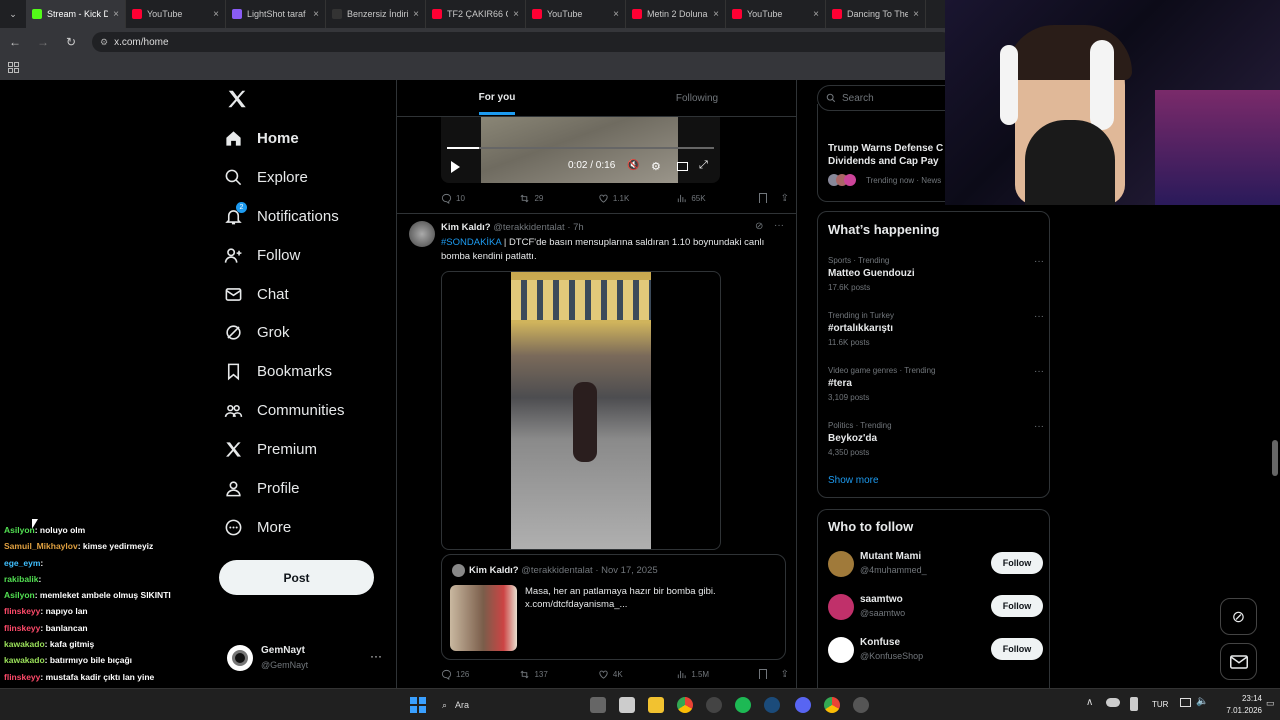  Describe the element at coordinates (779, 225) in the screenshot. I see `post-more-icon: ···` at that location.